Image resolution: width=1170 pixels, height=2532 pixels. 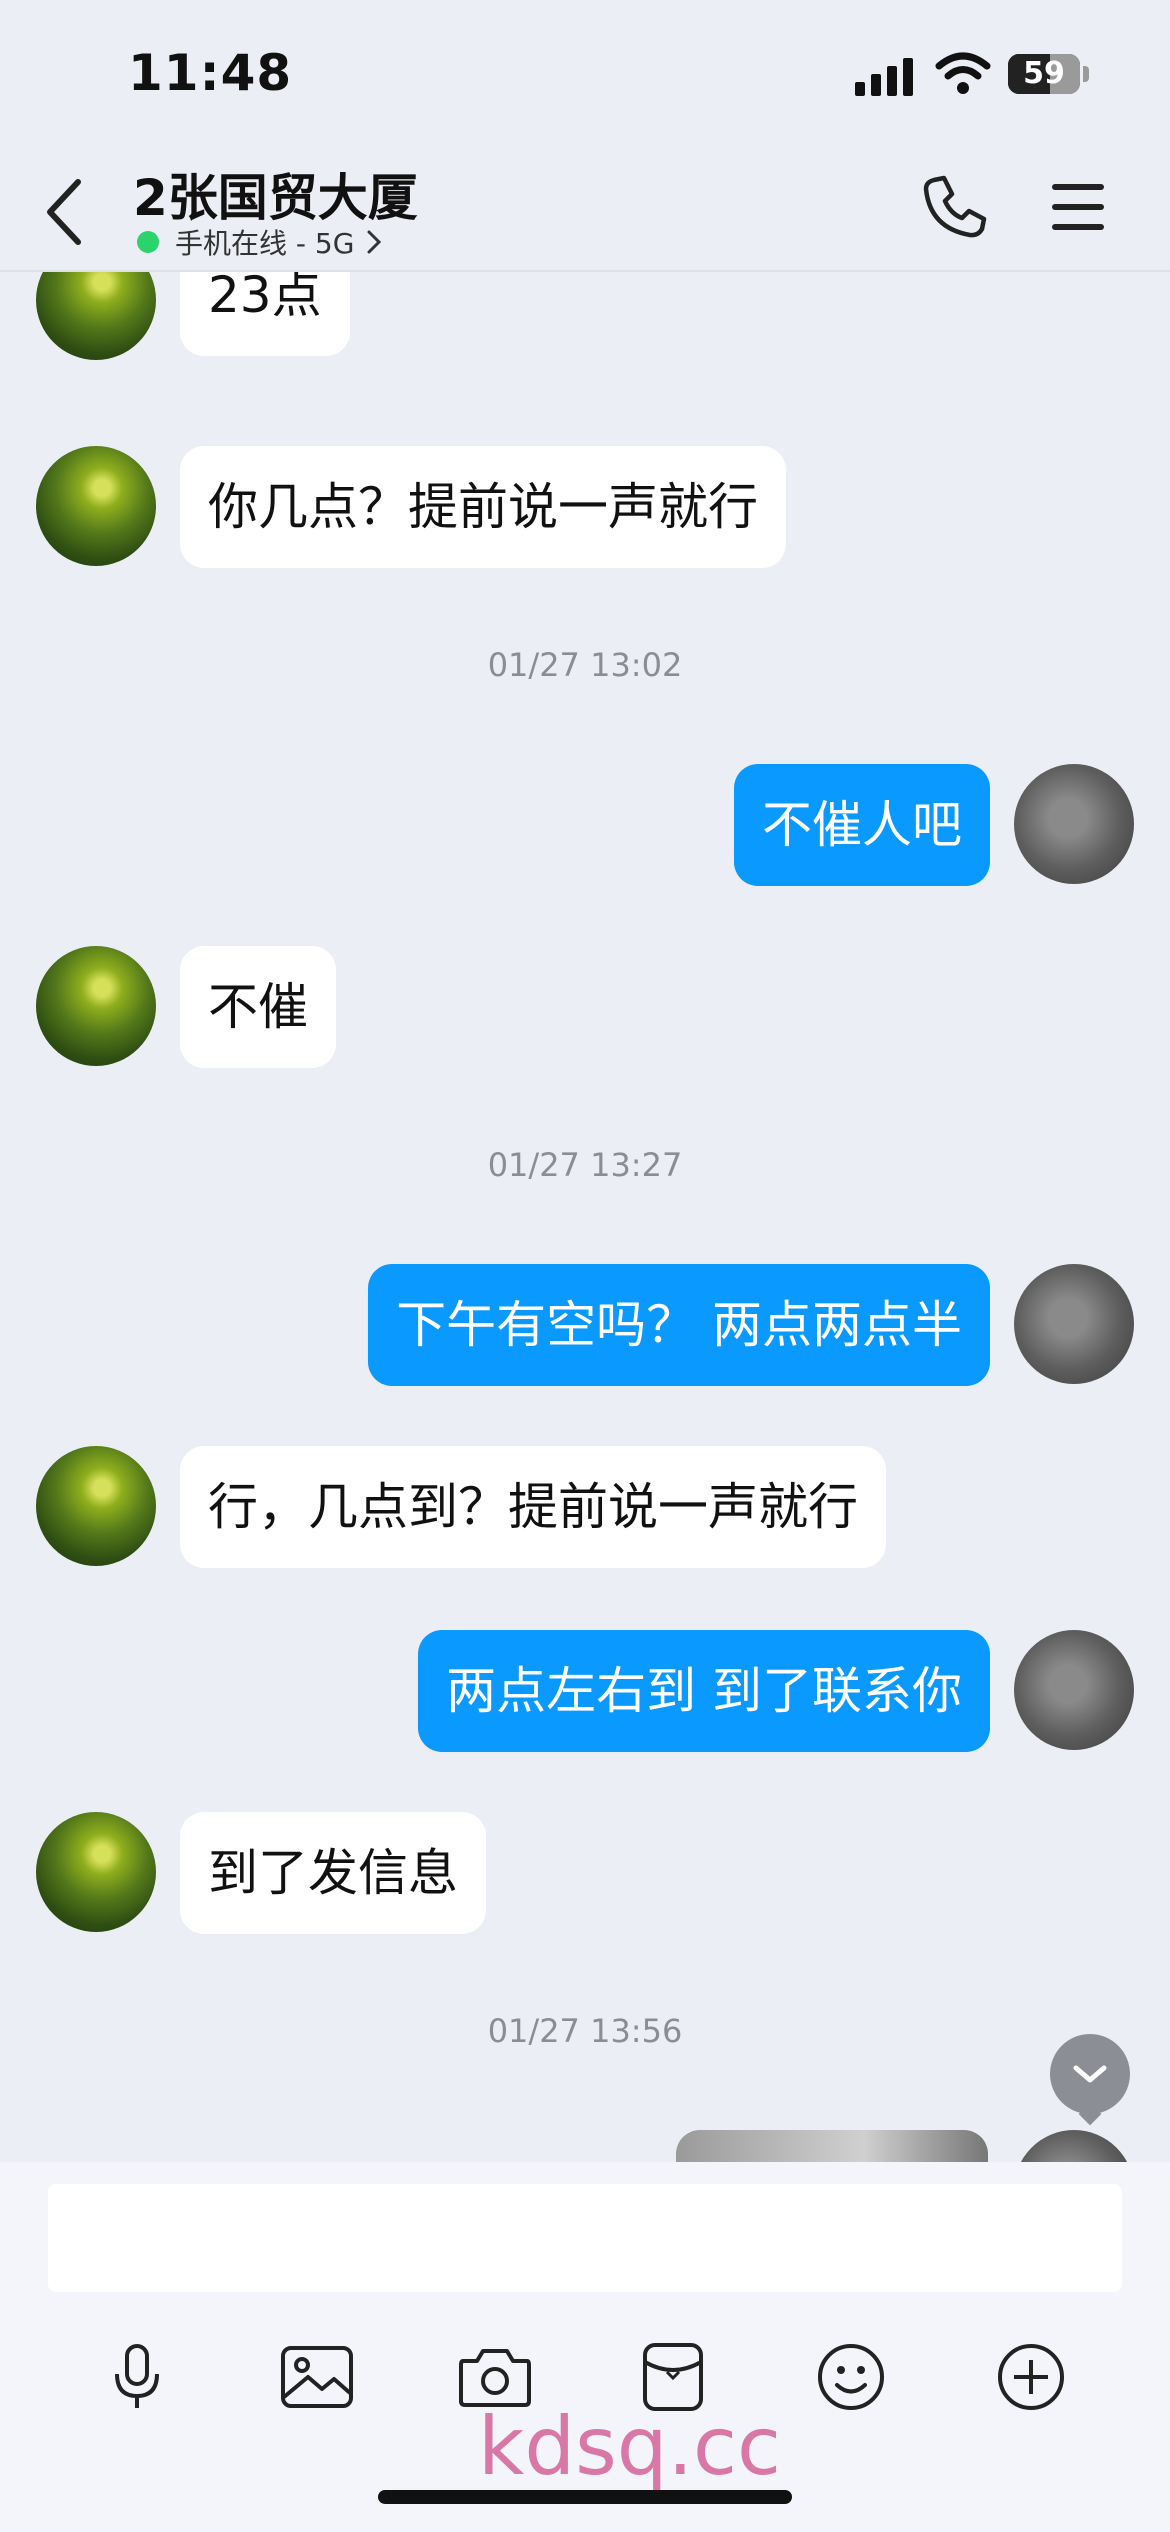 What do you see at coordinates (585, 210) in the screenshot?
I see `chat-header: 2张国贸大厦 手机在线 - 5G` at bounding box center [585, 210].